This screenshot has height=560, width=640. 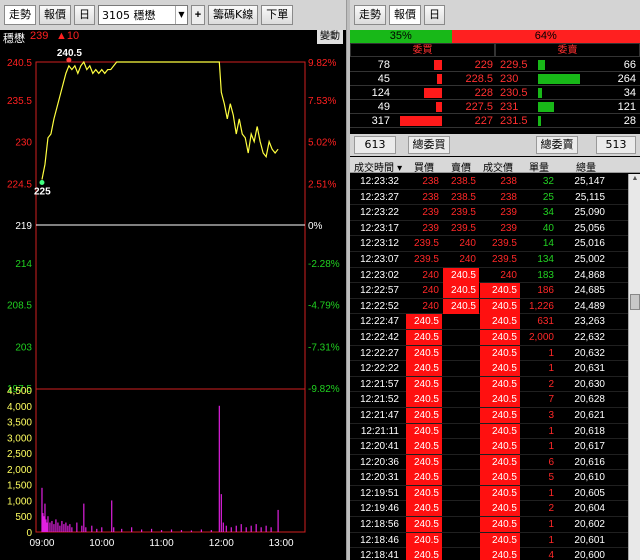 I want to click on trade-row: 12:22:52 240 240.5 240.5 1,226 24,489, so click(x=489, y=306).